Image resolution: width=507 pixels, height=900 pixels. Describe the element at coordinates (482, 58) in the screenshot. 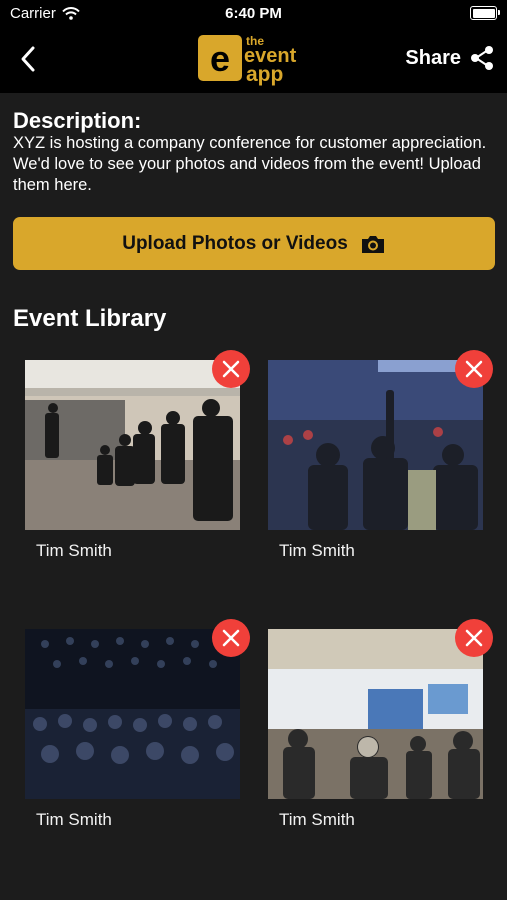

I see `share-icon` at that location.